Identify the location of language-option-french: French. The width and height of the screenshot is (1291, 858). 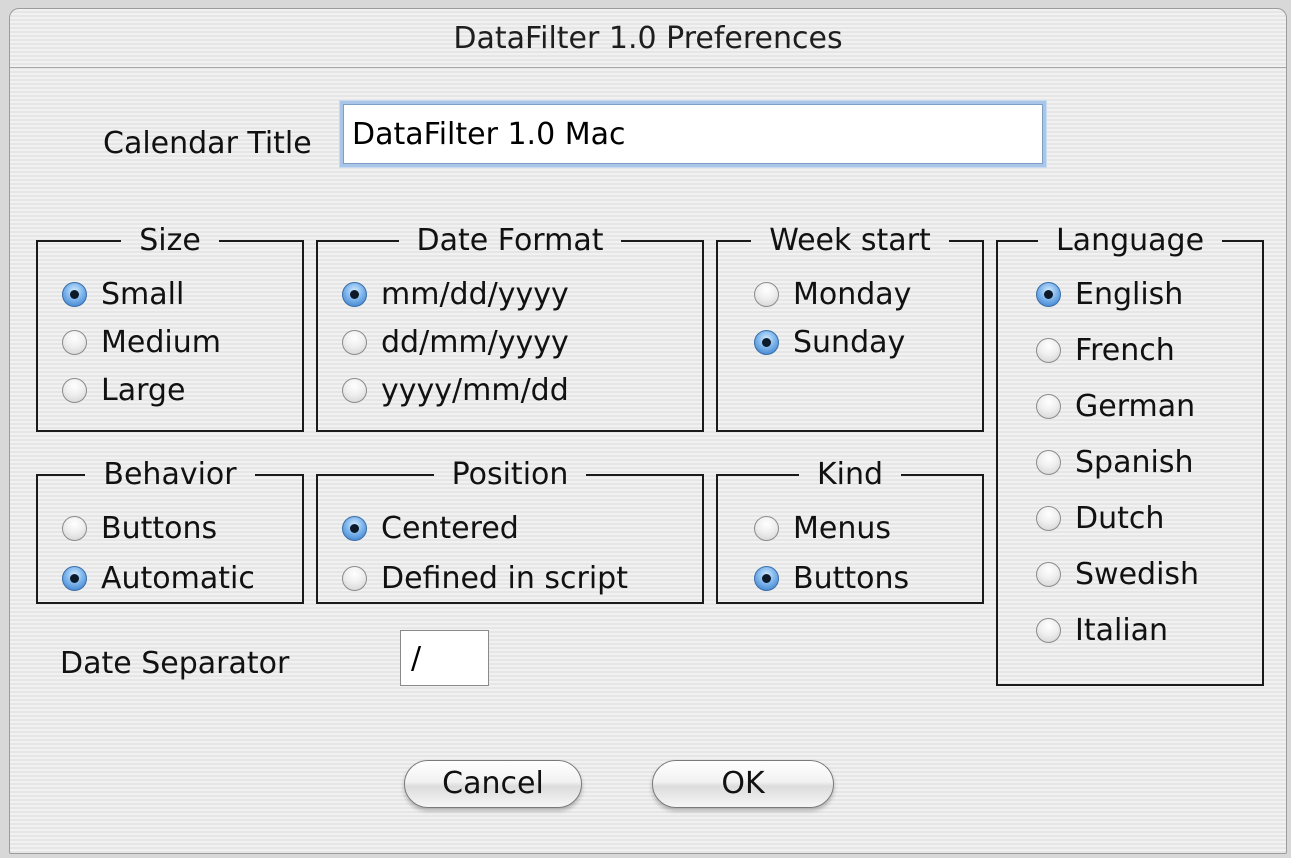
(1105, 350).